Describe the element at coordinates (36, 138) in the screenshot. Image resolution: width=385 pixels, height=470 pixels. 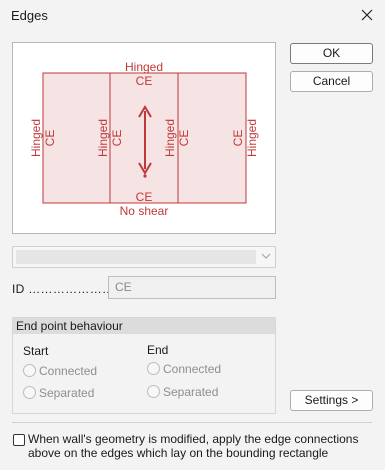
I see `left-edge-label: Hinged` at that location.